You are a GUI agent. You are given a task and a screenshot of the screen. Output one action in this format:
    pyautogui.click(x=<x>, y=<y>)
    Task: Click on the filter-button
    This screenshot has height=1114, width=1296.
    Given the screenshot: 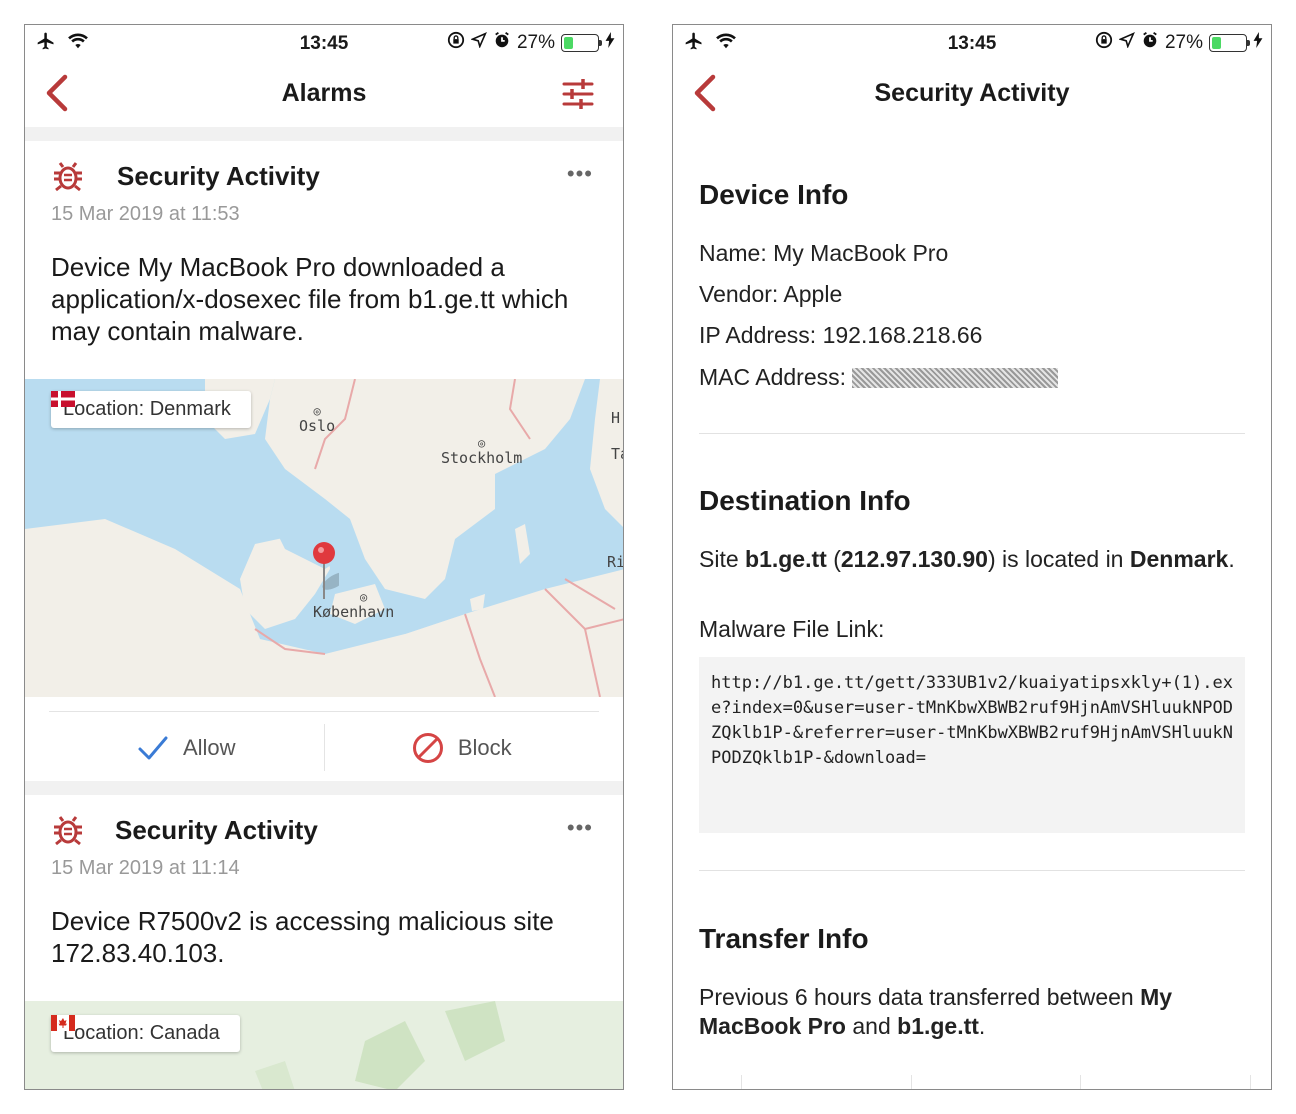 What is the action you would take?
    pyautogui.click(x=578, y=94)
    